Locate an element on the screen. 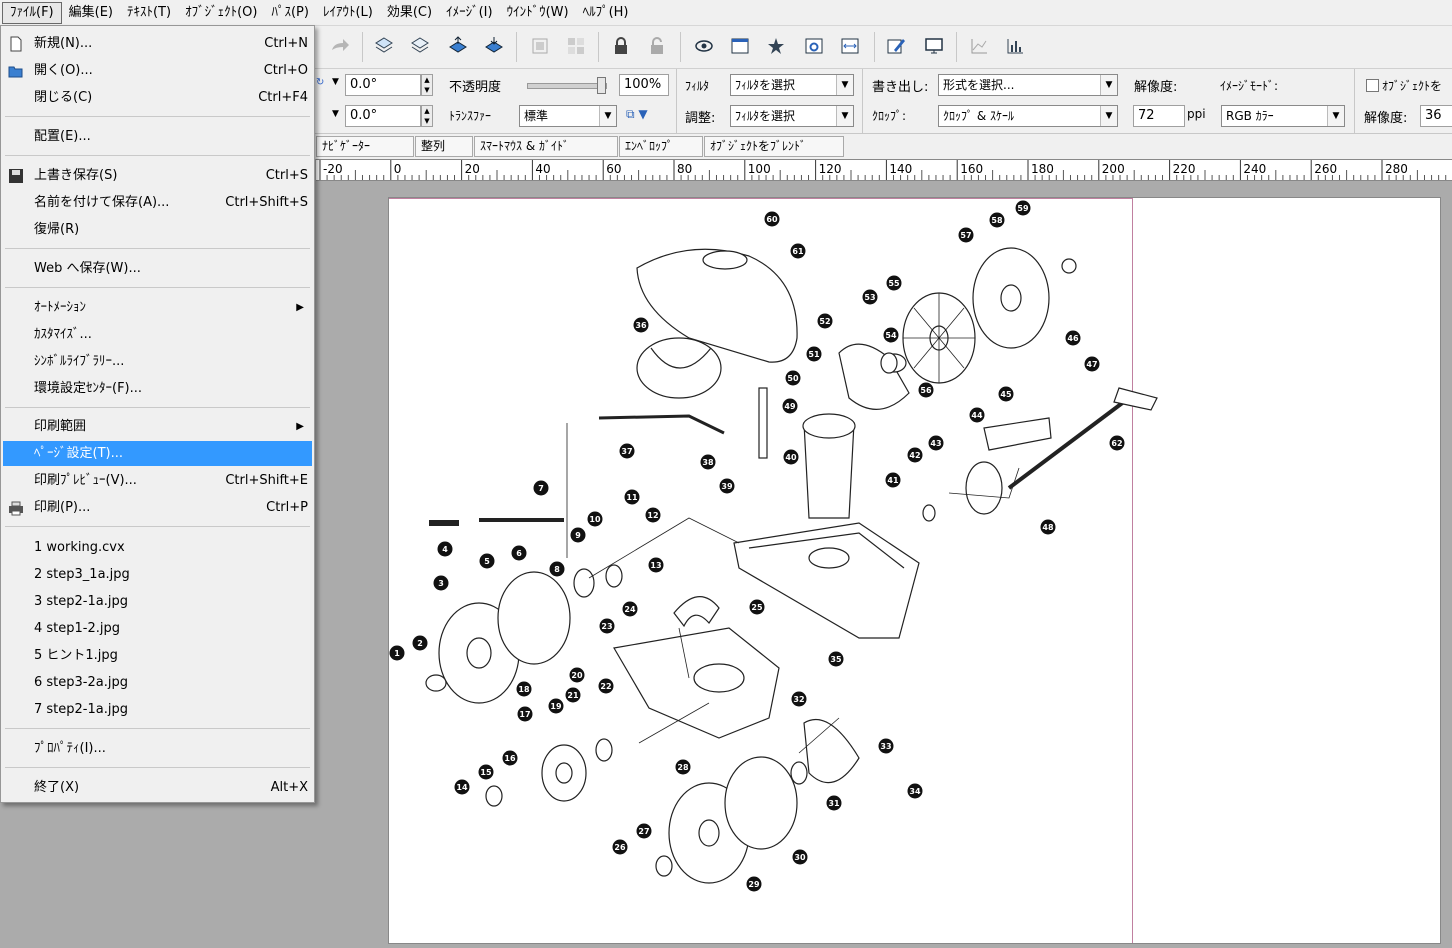 The image size is (1452, 948). adjust-select: ﾌｨﾙﾀを選択 ▼ is located at coordinates (792, 116).